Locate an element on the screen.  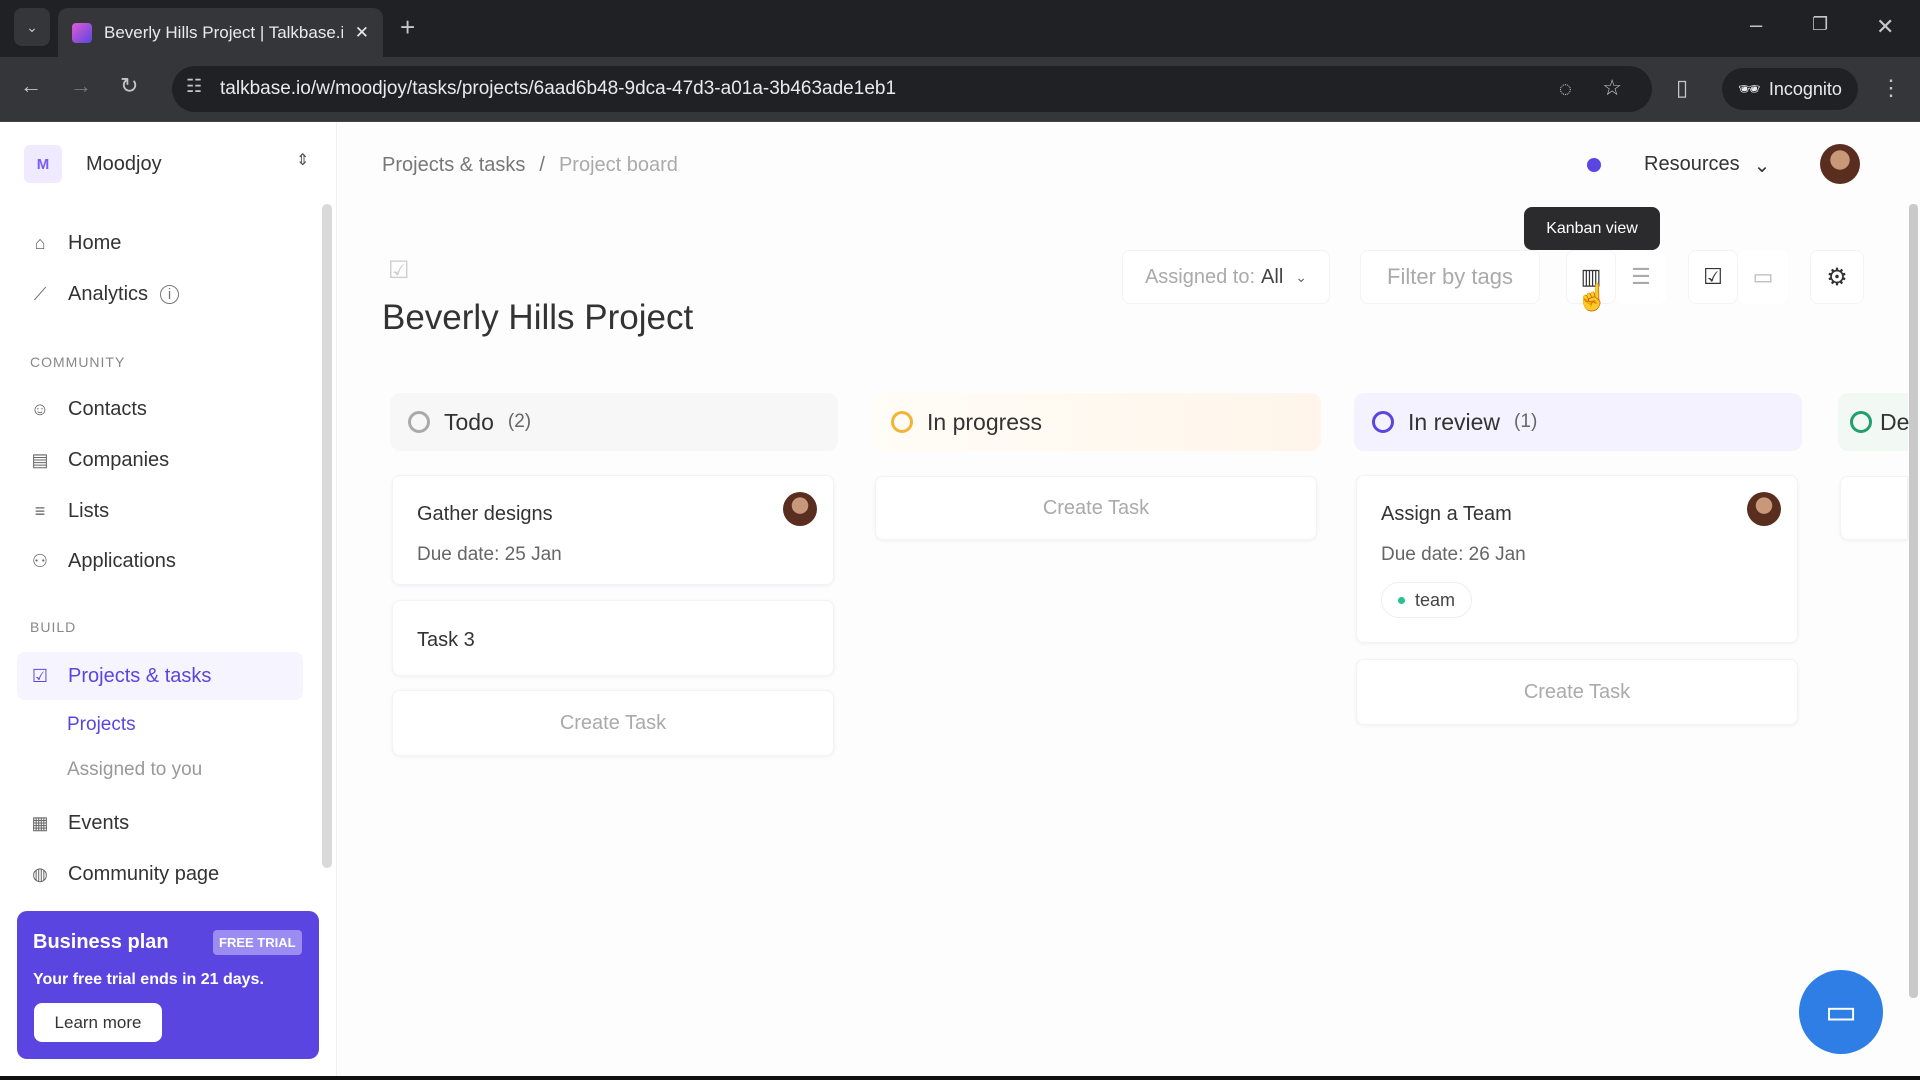
filter-by-tags-input: Filter by tags is located at coordinates (1450, 277).